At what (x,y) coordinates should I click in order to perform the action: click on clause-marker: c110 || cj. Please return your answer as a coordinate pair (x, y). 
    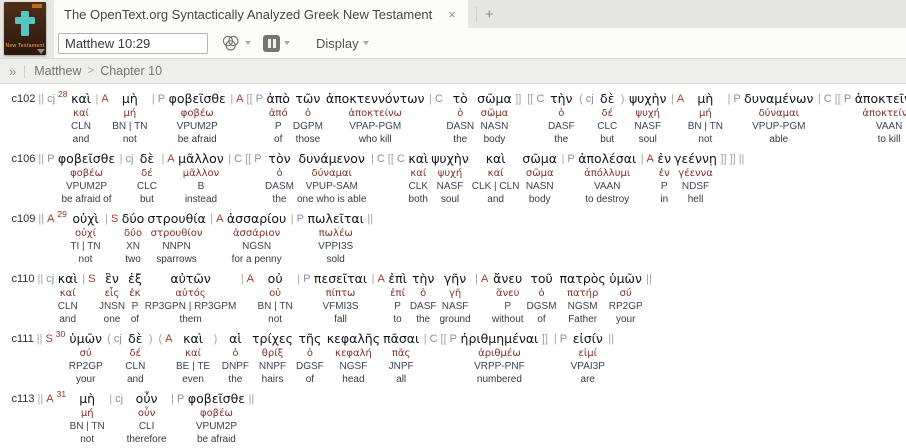
    Looking at the image, I should click on (33, 279).